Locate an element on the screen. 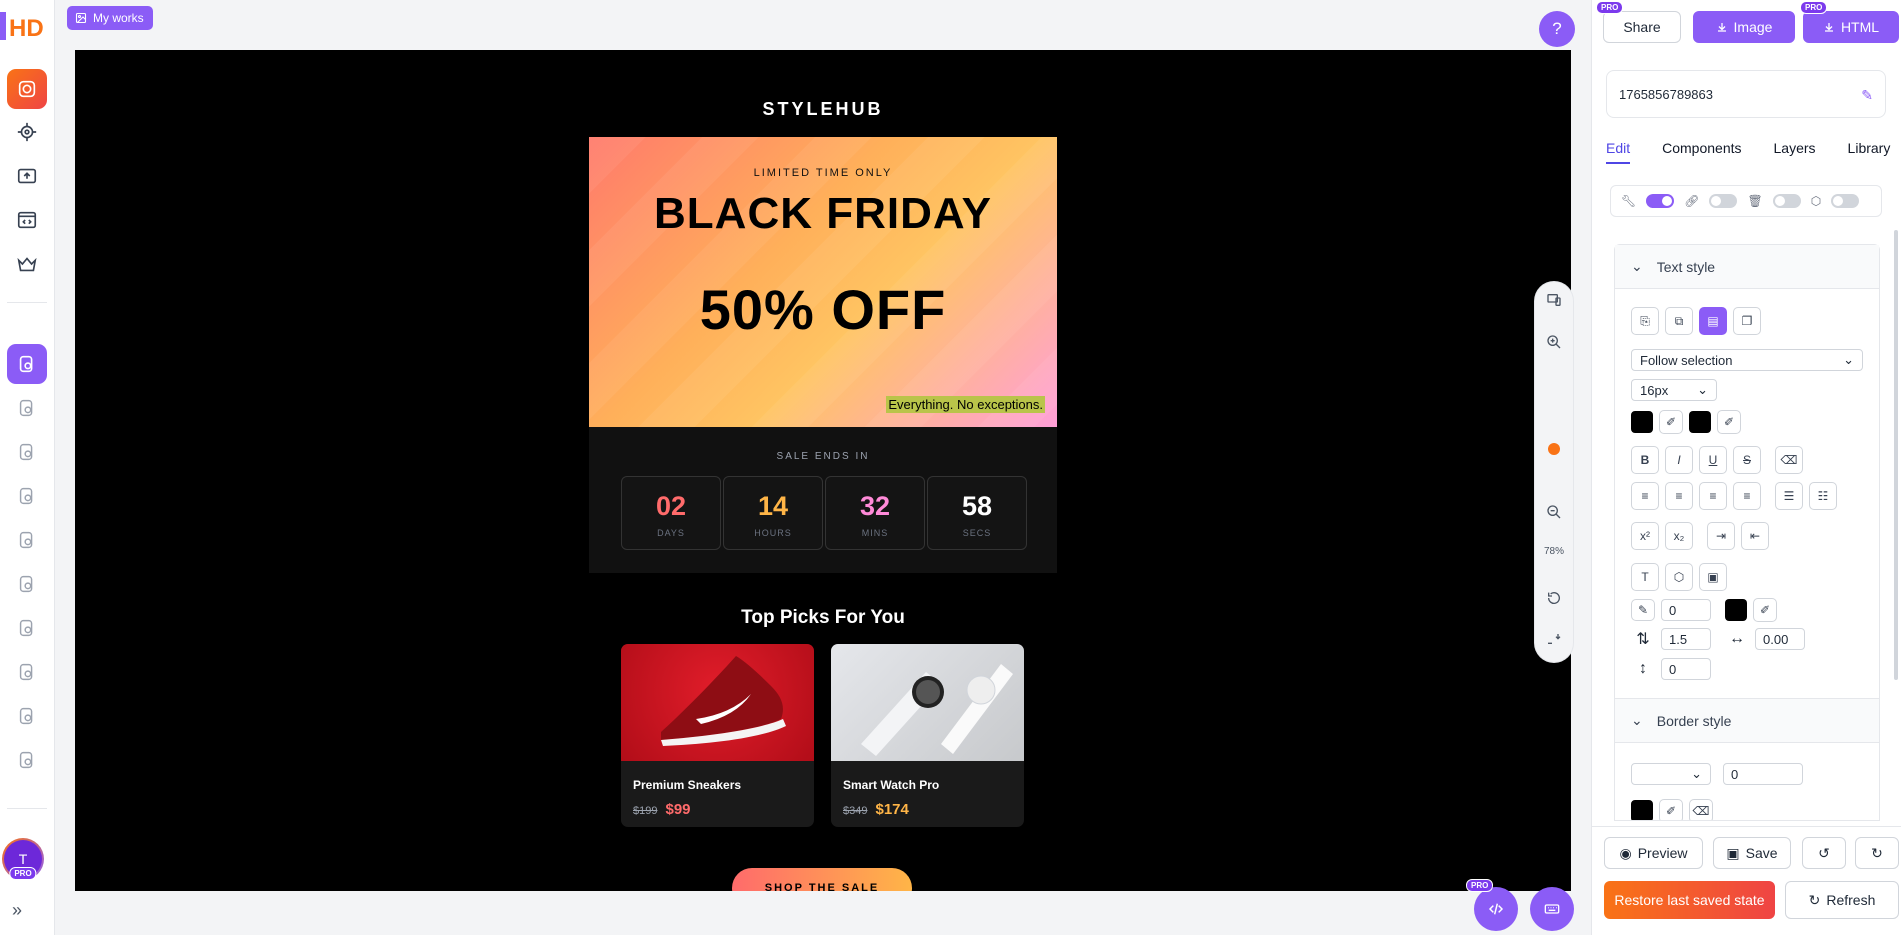 This screenshot has height=935, width=1901. redo-button: ↻ is located at coordinates (1877, 853).